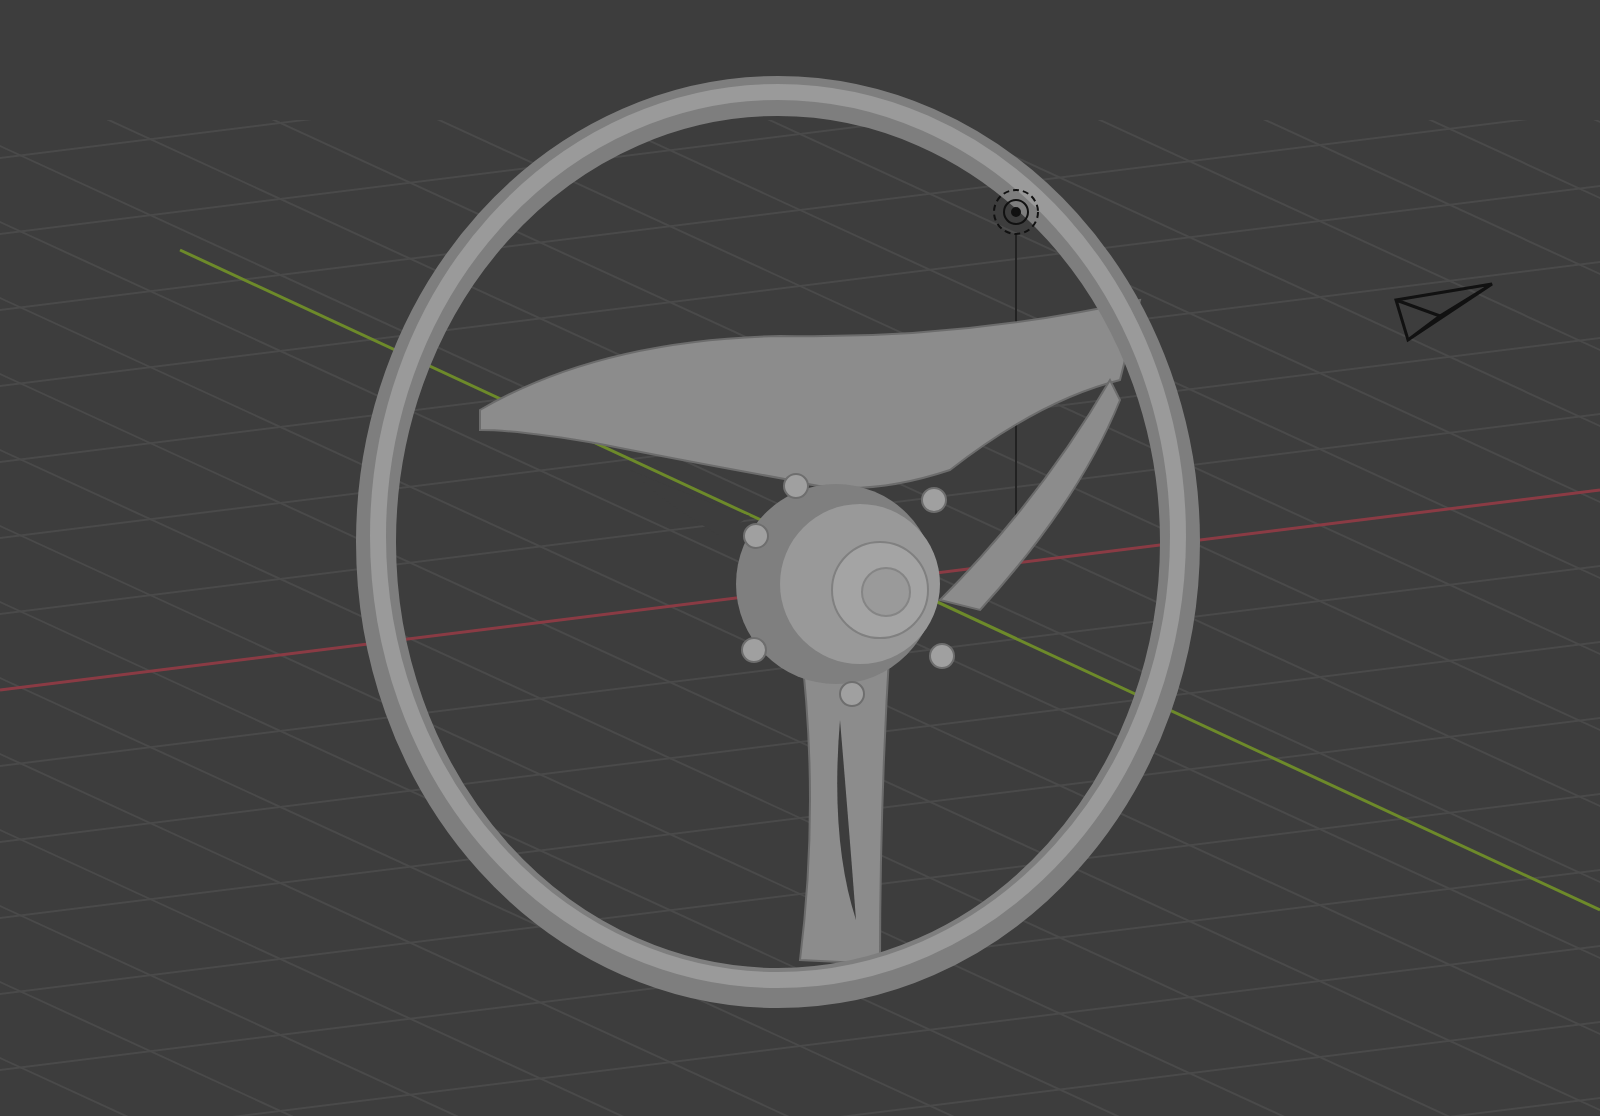  Describe the element at coordinates (1016, 212) in the screenshot. I see `light-icon` at that location.